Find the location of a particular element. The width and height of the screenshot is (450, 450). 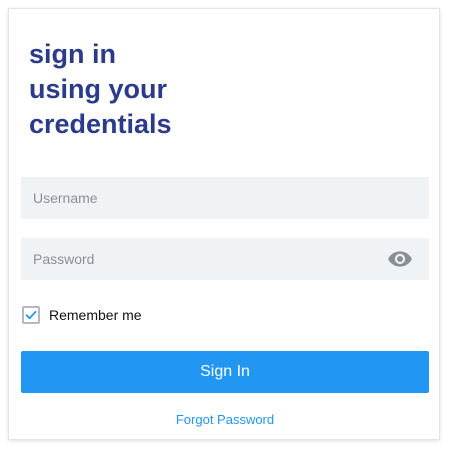

remember-me-label: Remember me is located at coordinates (95, 315).